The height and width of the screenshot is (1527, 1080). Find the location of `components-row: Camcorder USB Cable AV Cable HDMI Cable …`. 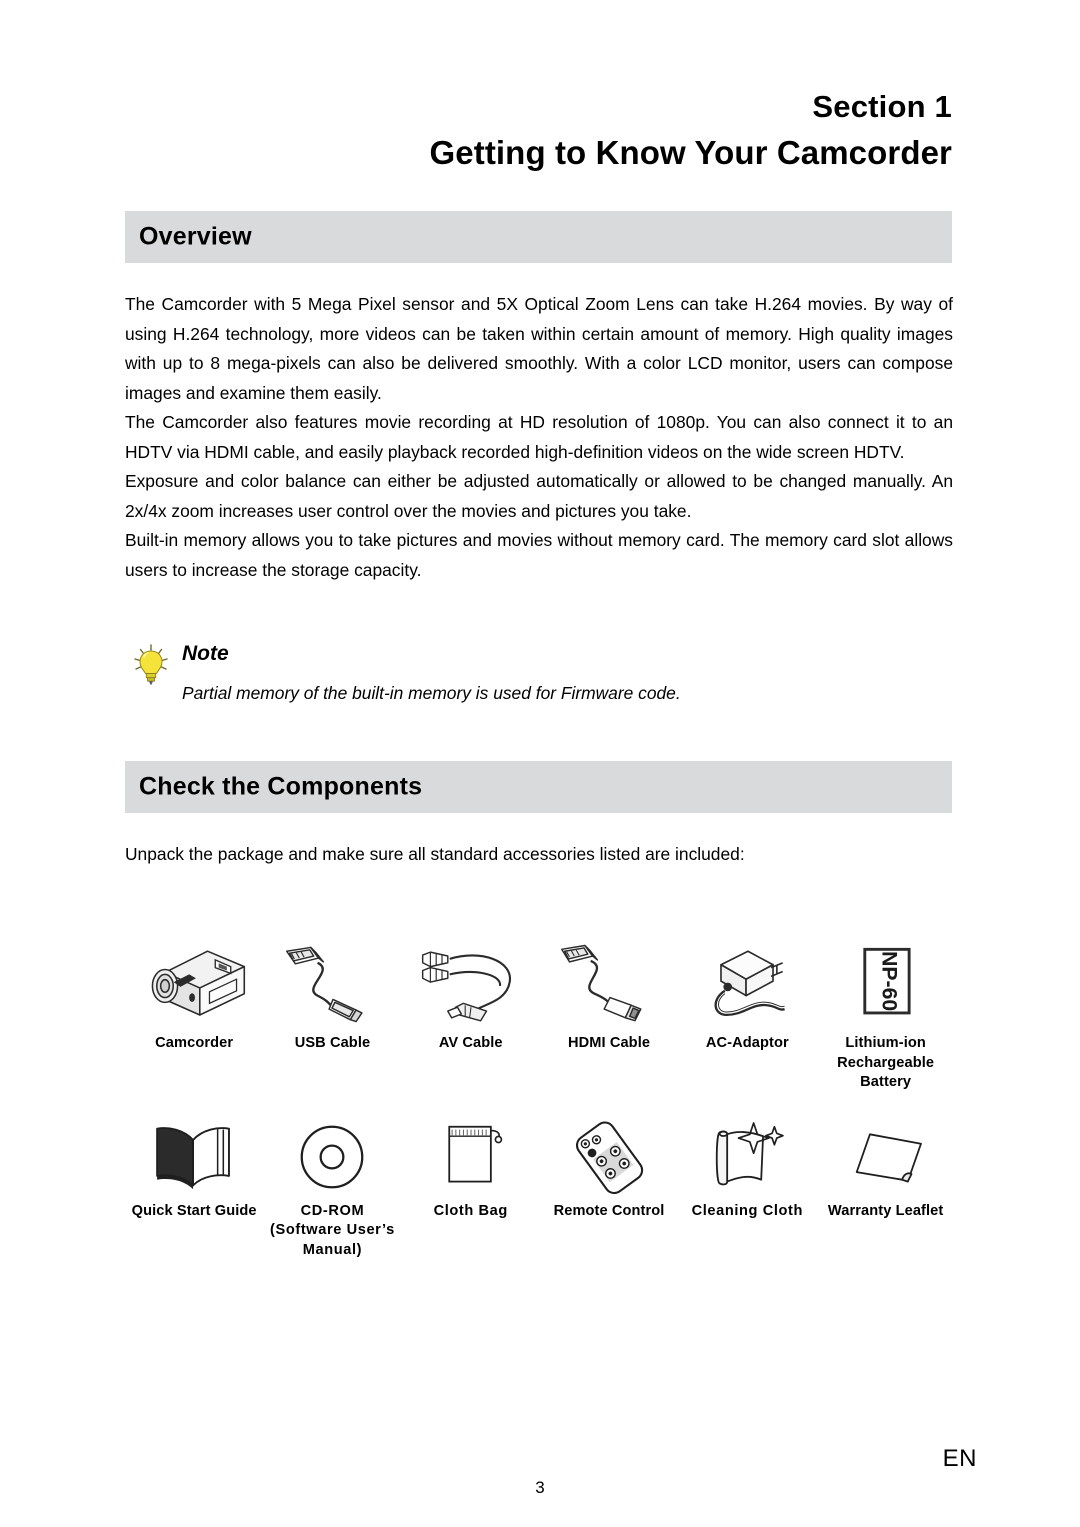

components-row: Camcorder USB Cable AV Cable HDMI Cable … is located at coordinates (540, 1014).